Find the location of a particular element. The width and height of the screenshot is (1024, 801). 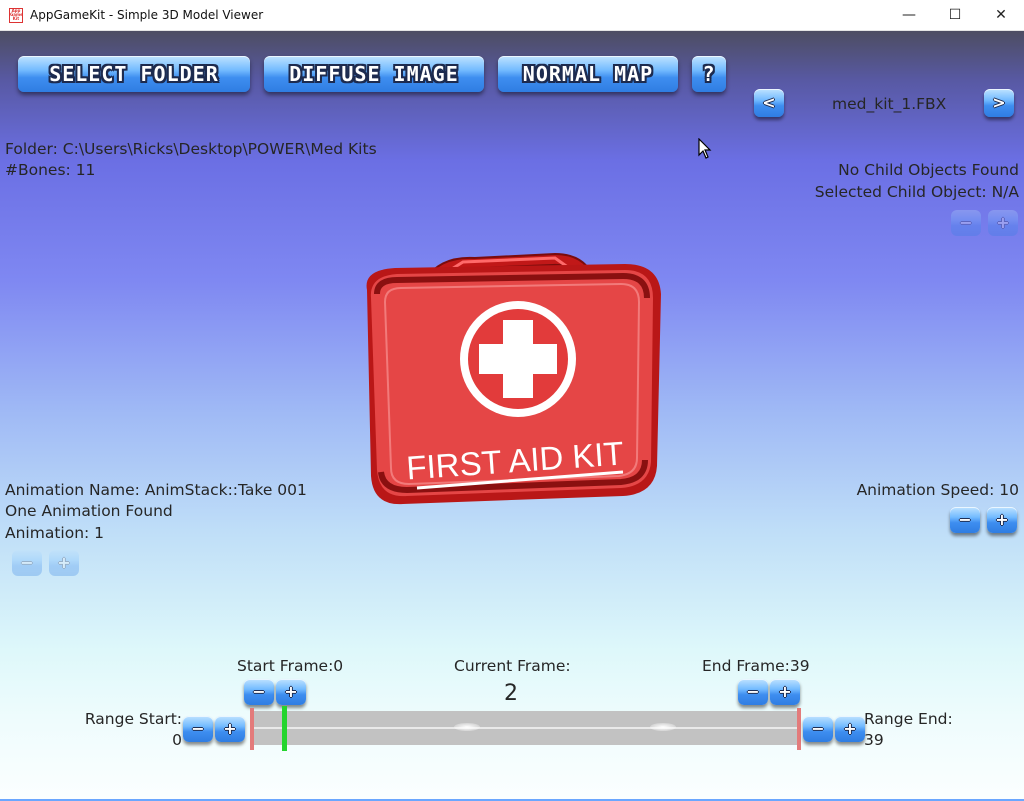

timeline-track is located at coordinates (525, 728).